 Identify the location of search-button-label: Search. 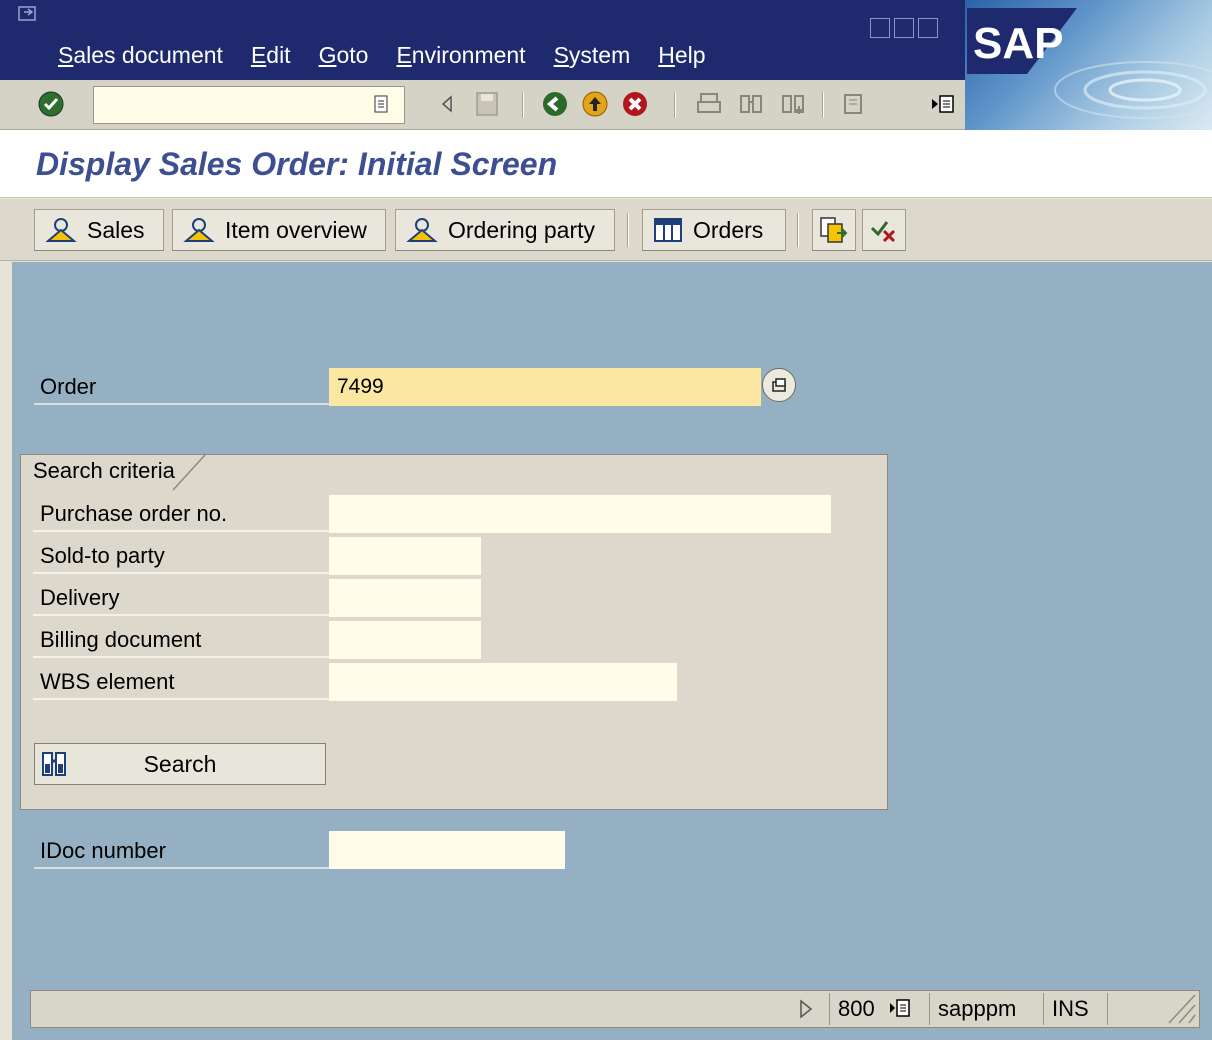
(180, 763).